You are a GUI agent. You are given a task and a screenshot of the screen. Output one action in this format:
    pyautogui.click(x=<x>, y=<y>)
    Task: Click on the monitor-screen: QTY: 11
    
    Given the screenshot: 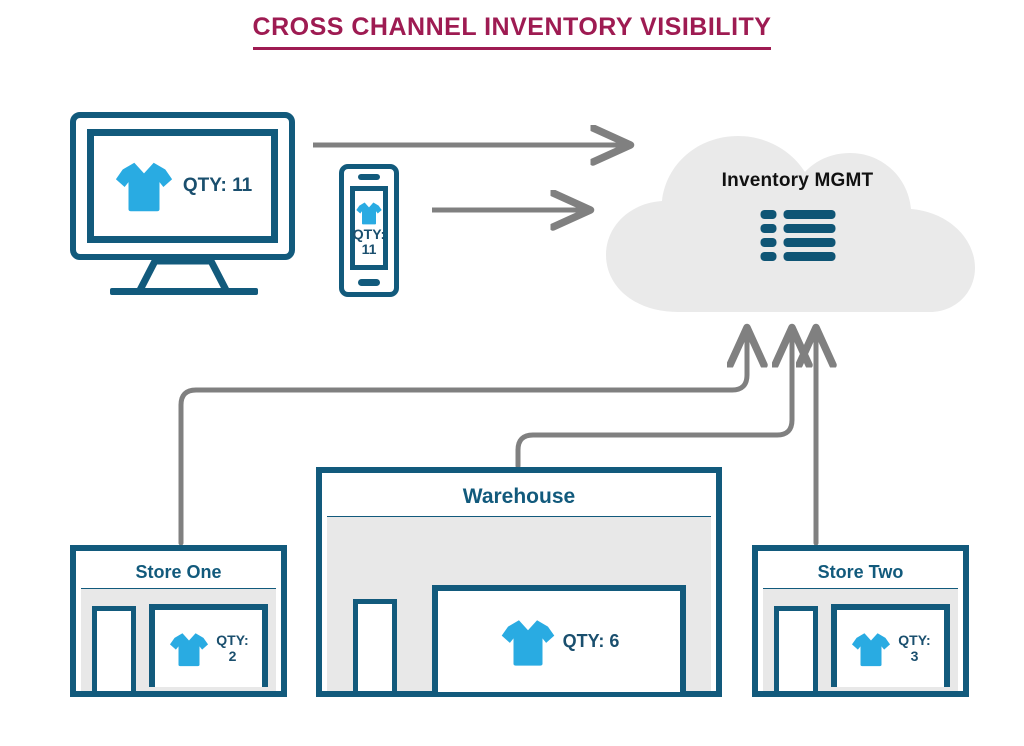 What is the action you would take?
    pyautogui.click(x=182, y=186)
    